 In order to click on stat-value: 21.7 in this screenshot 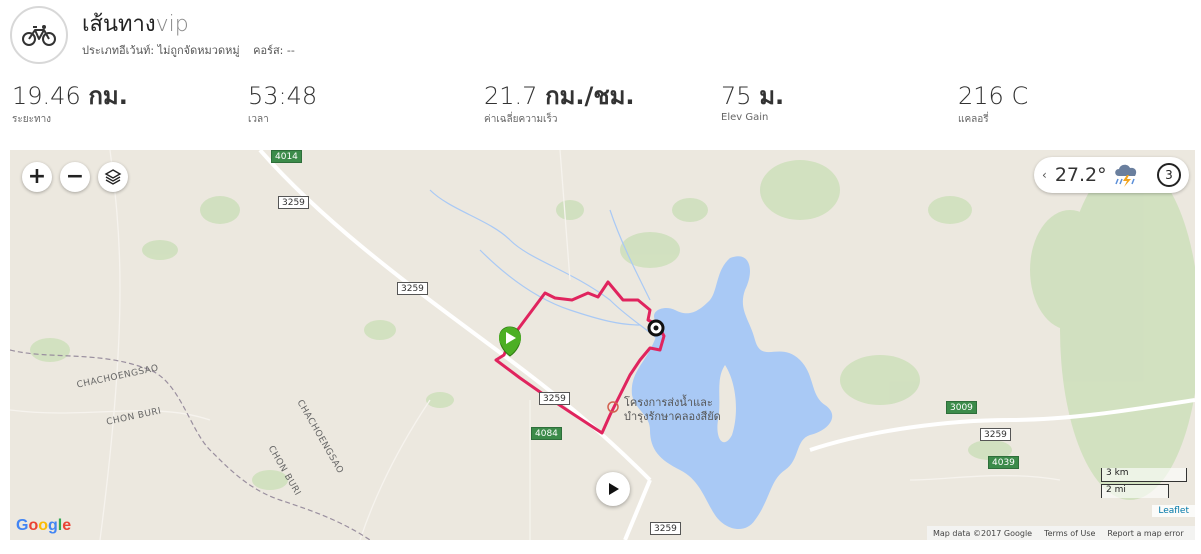, I will do `click(511, 96)`.